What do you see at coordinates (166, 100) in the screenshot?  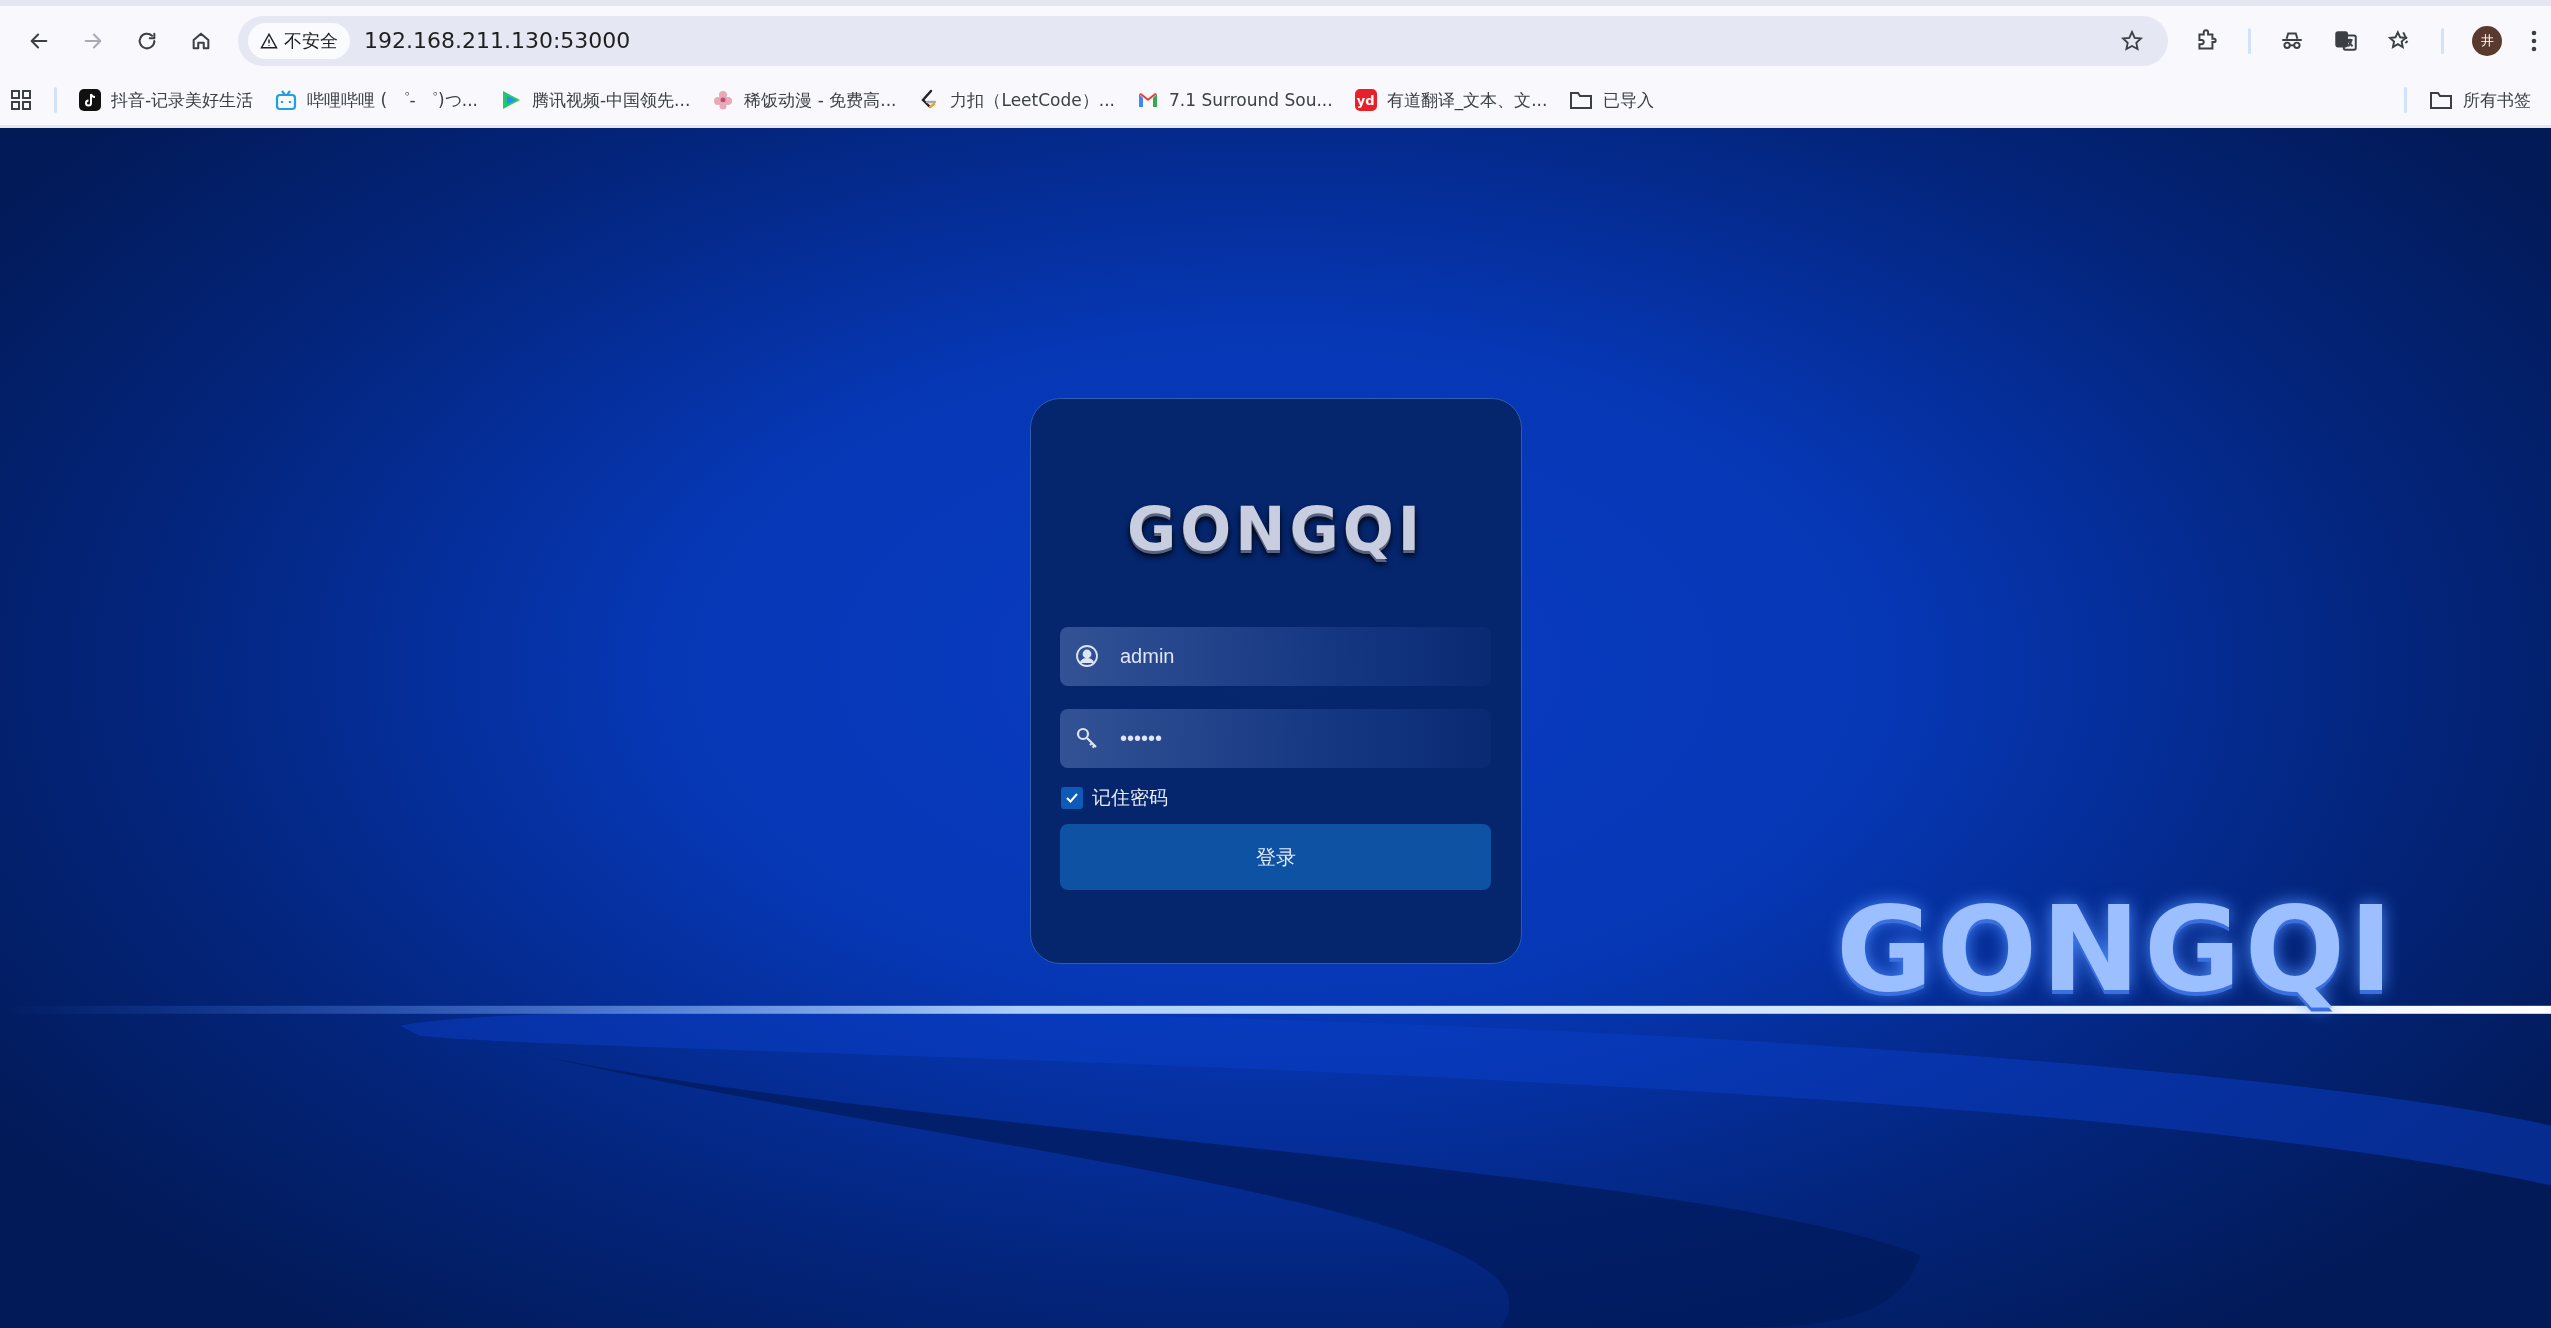 I see `bookmark-item: 抖音-记录美好生活` at bounding box center [166, 100].